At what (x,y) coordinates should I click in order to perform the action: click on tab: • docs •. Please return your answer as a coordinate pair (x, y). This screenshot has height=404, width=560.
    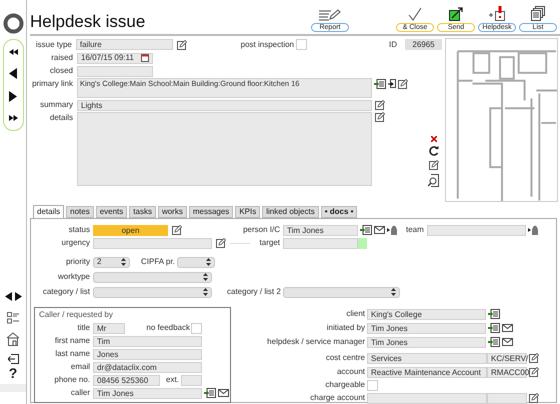
    Looking at the image, I should click on (339, 212).